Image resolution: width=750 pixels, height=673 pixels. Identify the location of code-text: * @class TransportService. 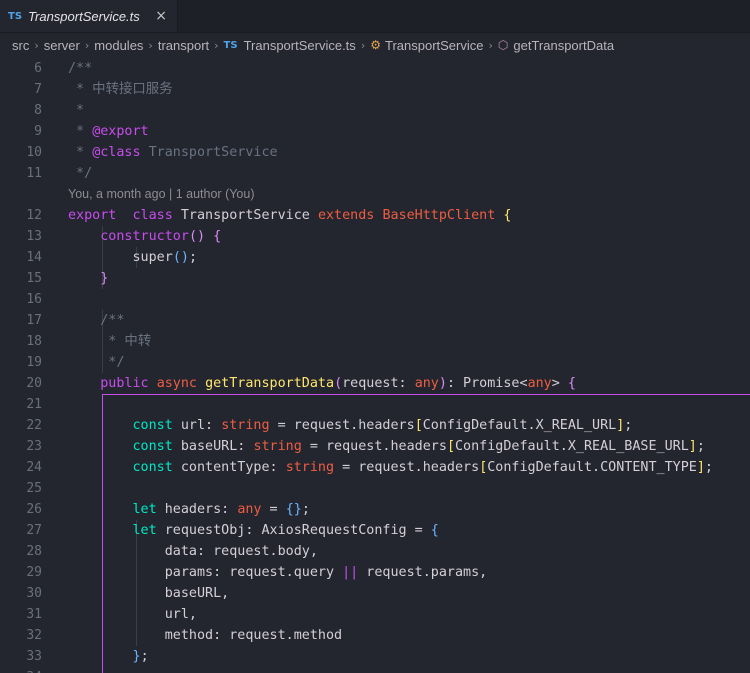
(173, 152).